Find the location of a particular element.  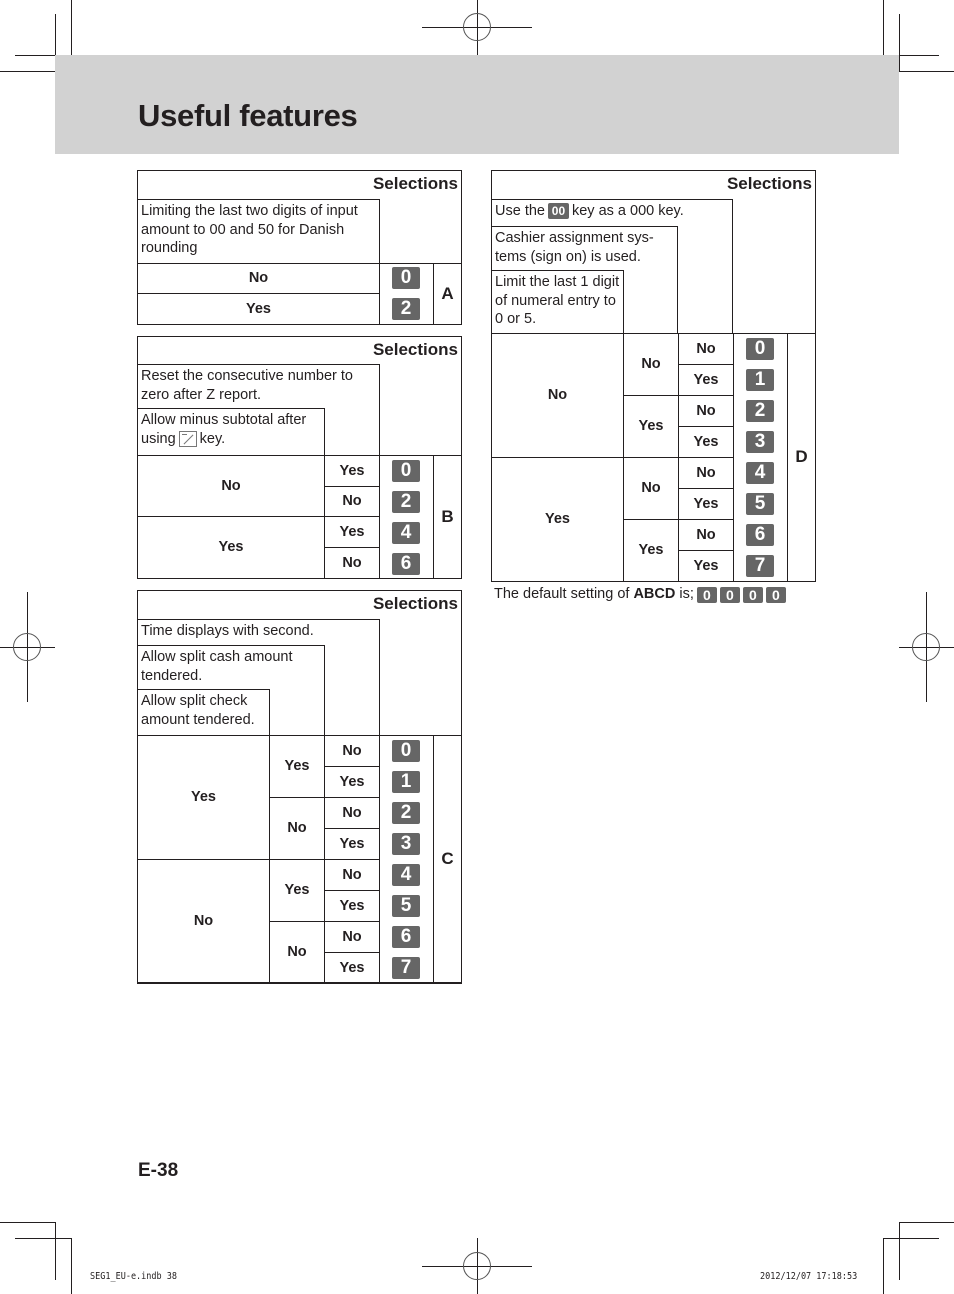

default-setting-note: The default setting of ABCD is; 0 0 0 0 is located at coordinates (640, 594).